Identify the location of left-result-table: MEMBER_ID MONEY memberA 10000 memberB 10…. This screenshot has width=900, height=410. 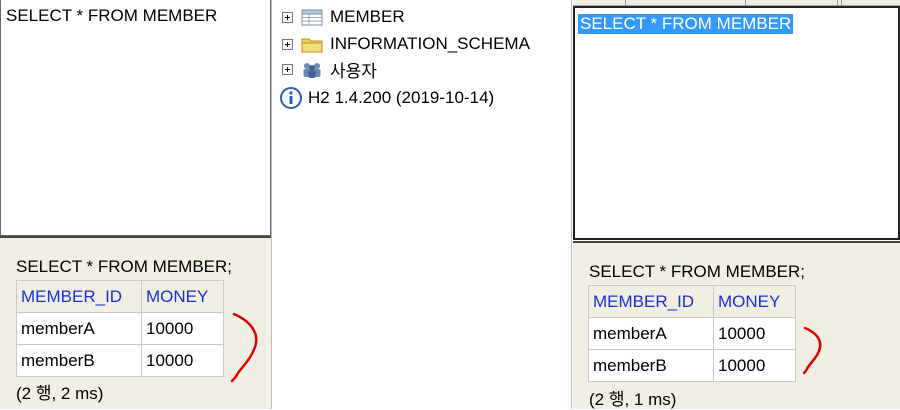
(120, 328).